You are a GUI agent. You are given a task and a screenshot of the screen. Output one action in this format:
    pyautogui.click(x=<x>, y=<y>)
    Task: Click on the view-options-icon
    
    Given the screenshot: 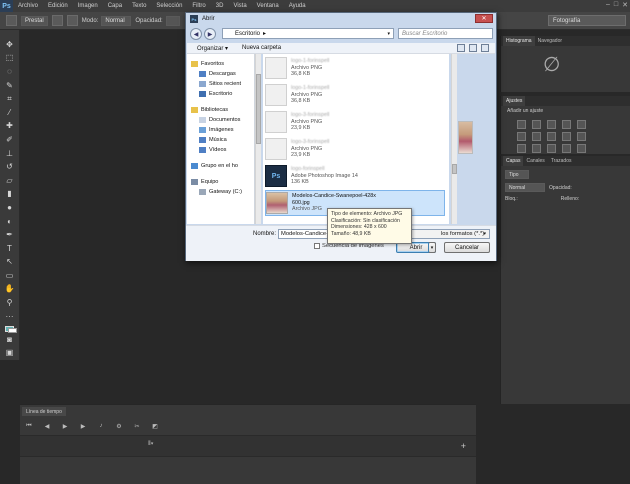 What is the action you would take?
    pyautogui.click(x=461, y=48)
    